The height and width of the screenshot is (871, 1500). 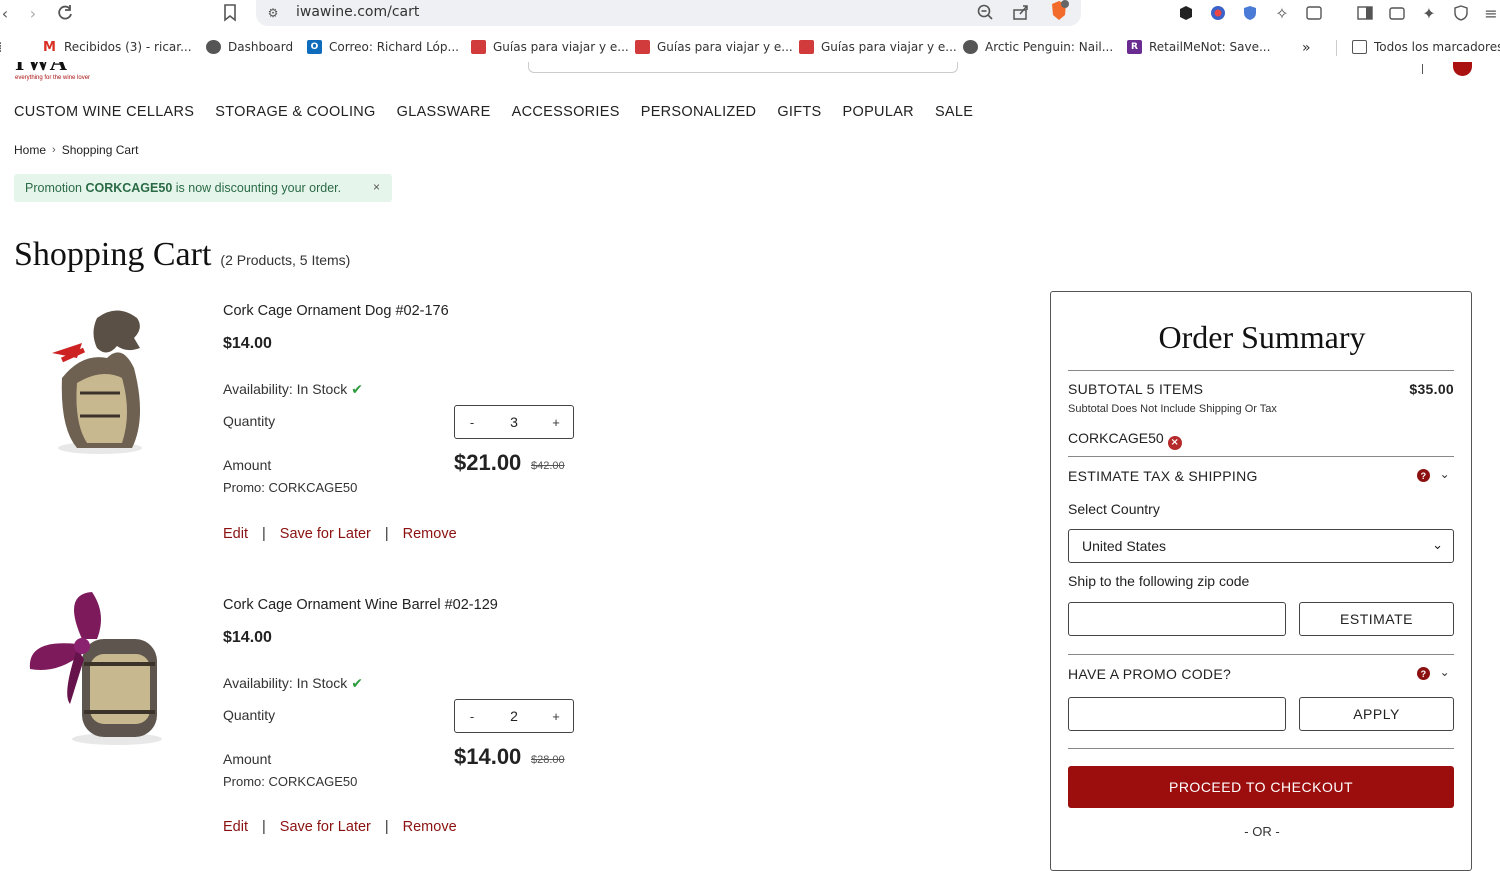 I want to click on share-icon, so click(x=1021, y=12).